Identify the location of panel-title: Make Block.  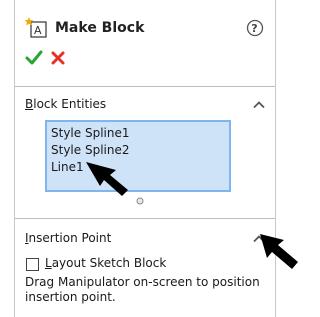
(100, 28).